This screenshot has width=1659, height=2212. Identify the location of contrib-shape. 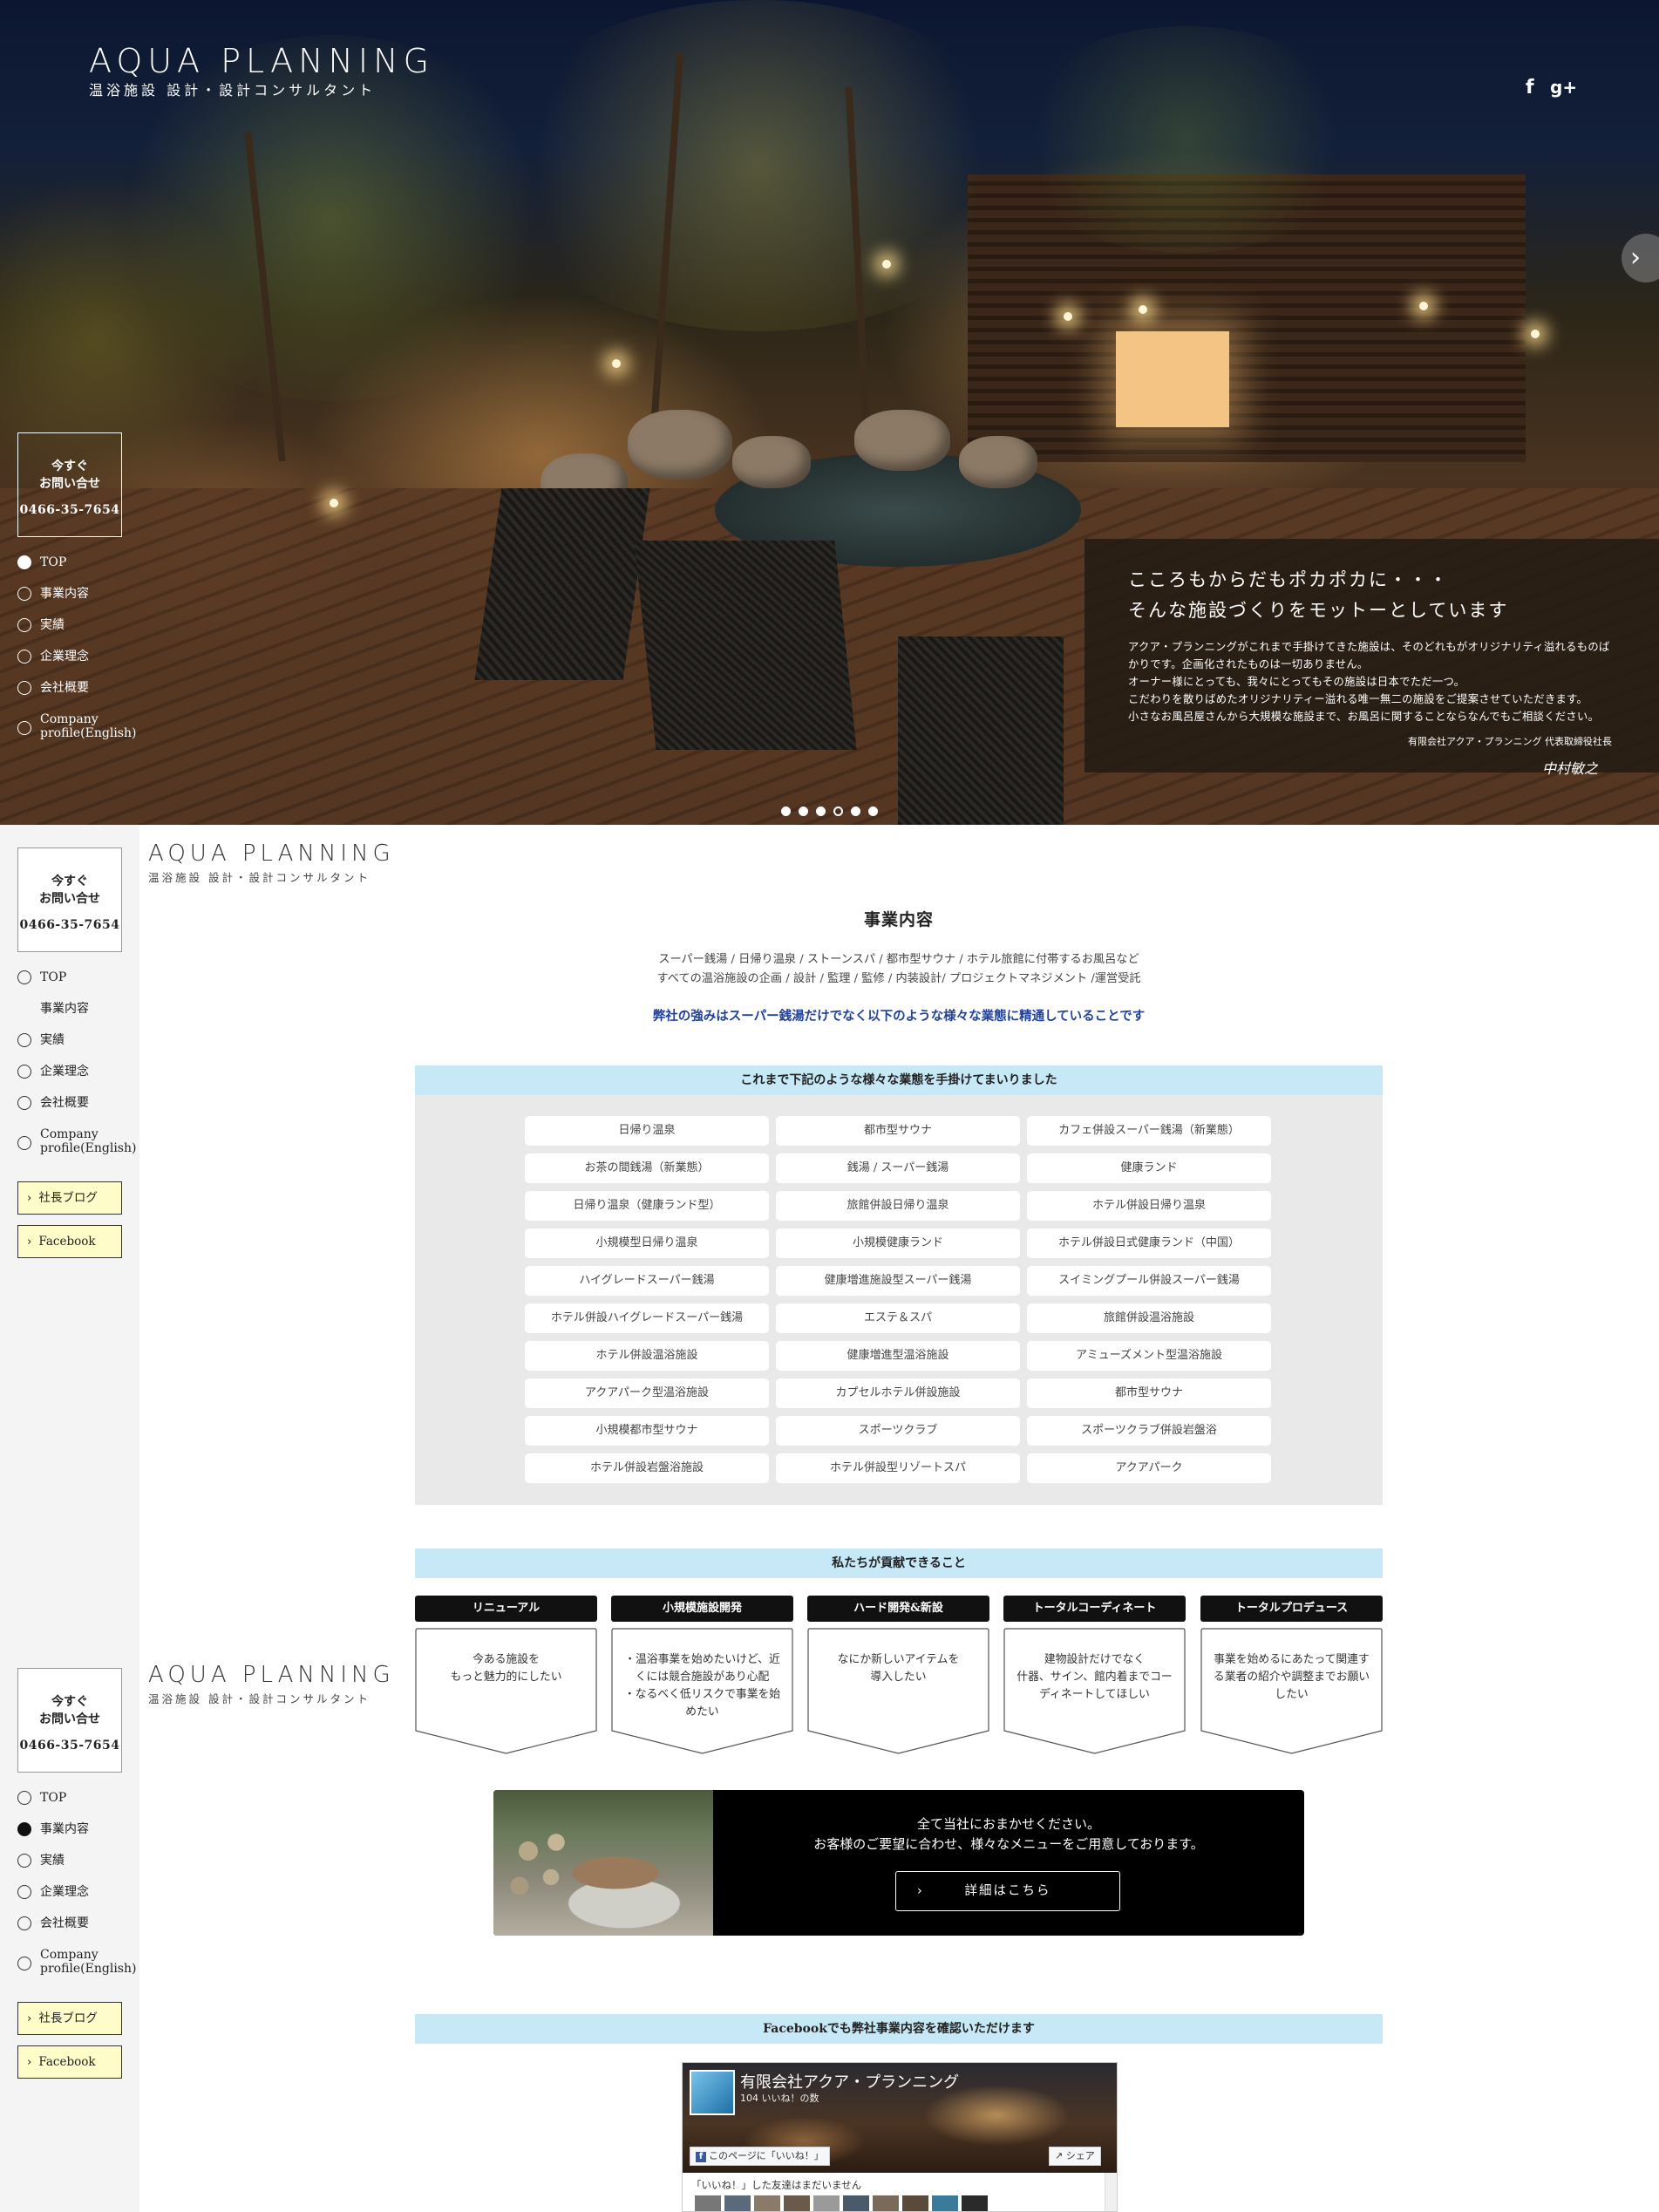
(506, 1691).